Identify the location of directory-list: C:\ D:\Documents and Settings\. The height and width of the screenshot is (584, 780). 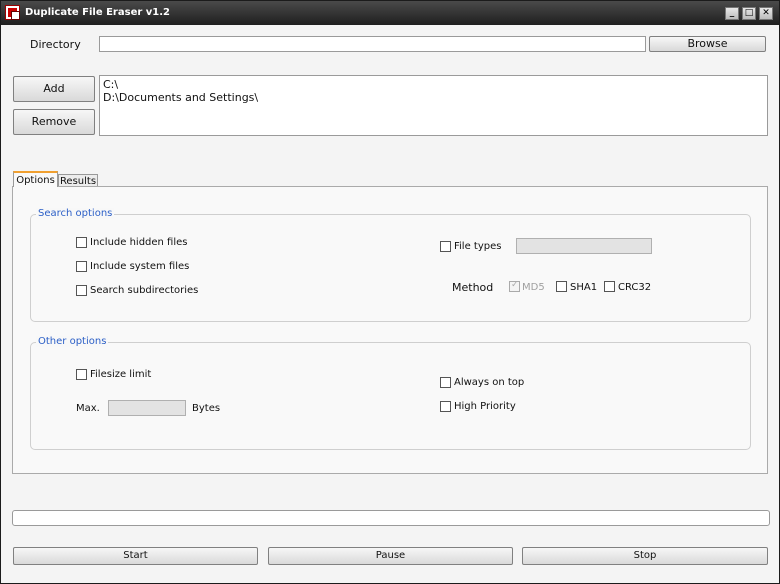
(433, 105).